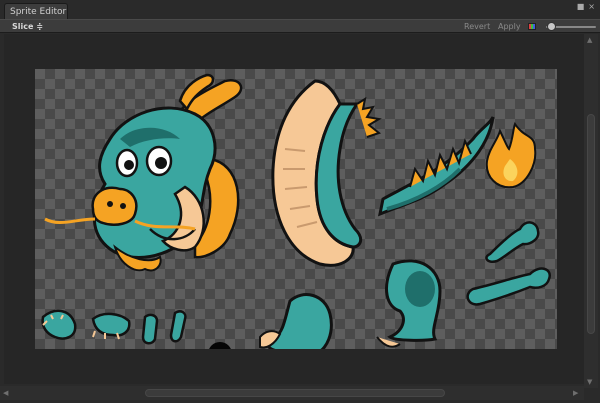 Image resolution: width=600 pixels, height=403 pixels. What do you see at coordinates (296, 321) in the screenshot?
I see `leg-crouch-left-sprite` at bounding box center [296, 321].